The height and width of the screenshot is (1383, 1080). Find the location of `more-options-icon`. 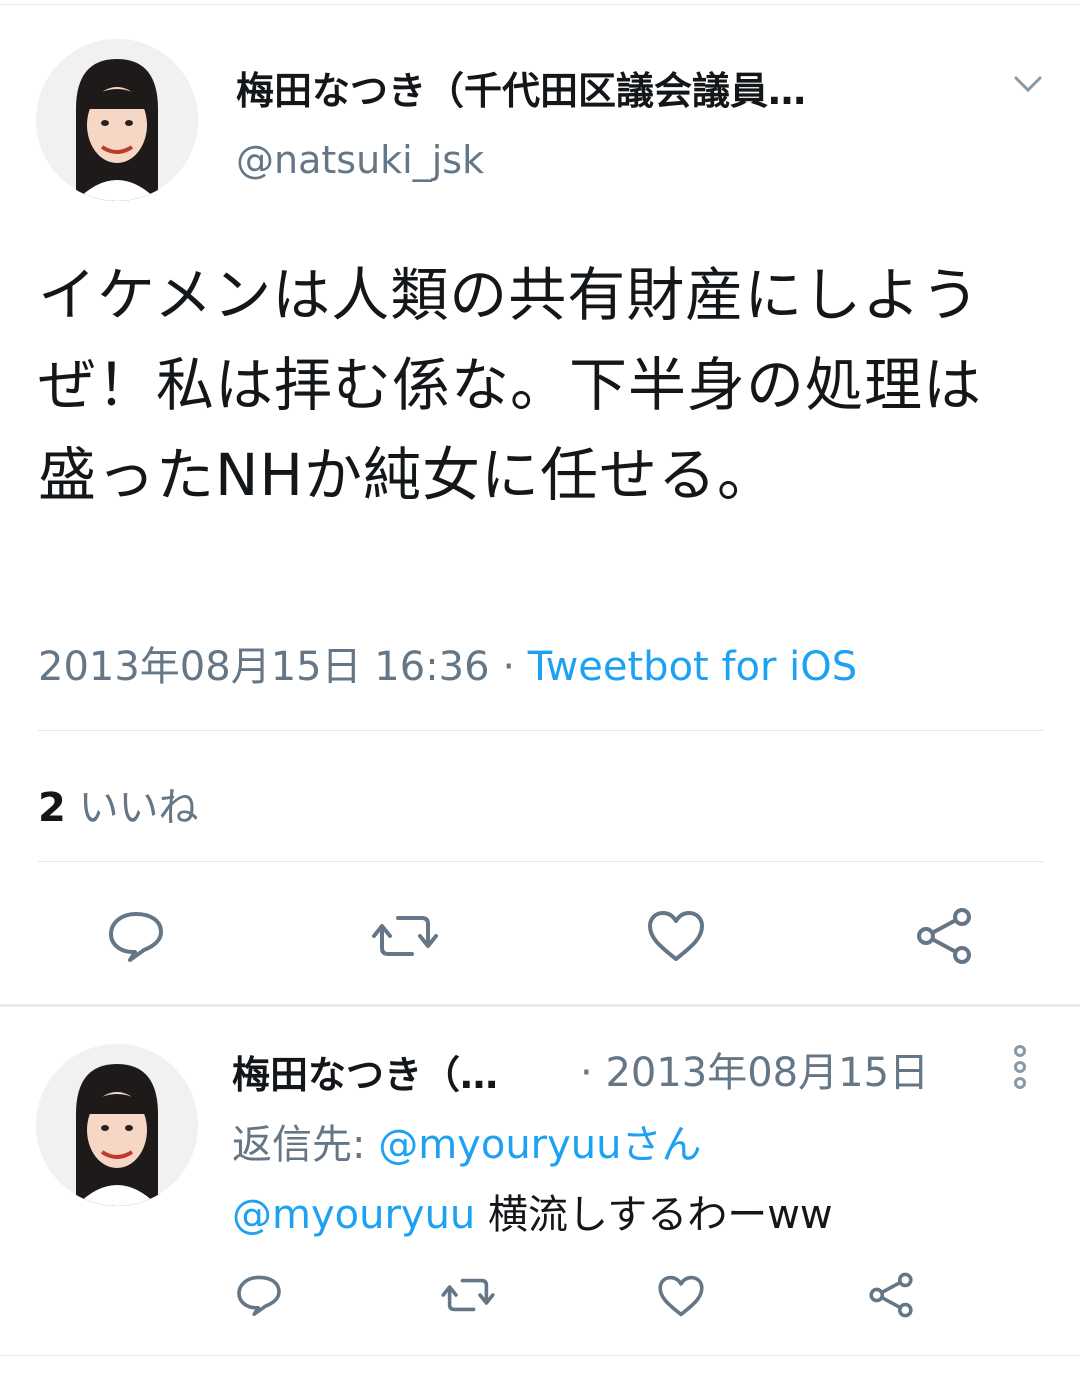

more-options-icon is located at coordinates (1020, 1067).